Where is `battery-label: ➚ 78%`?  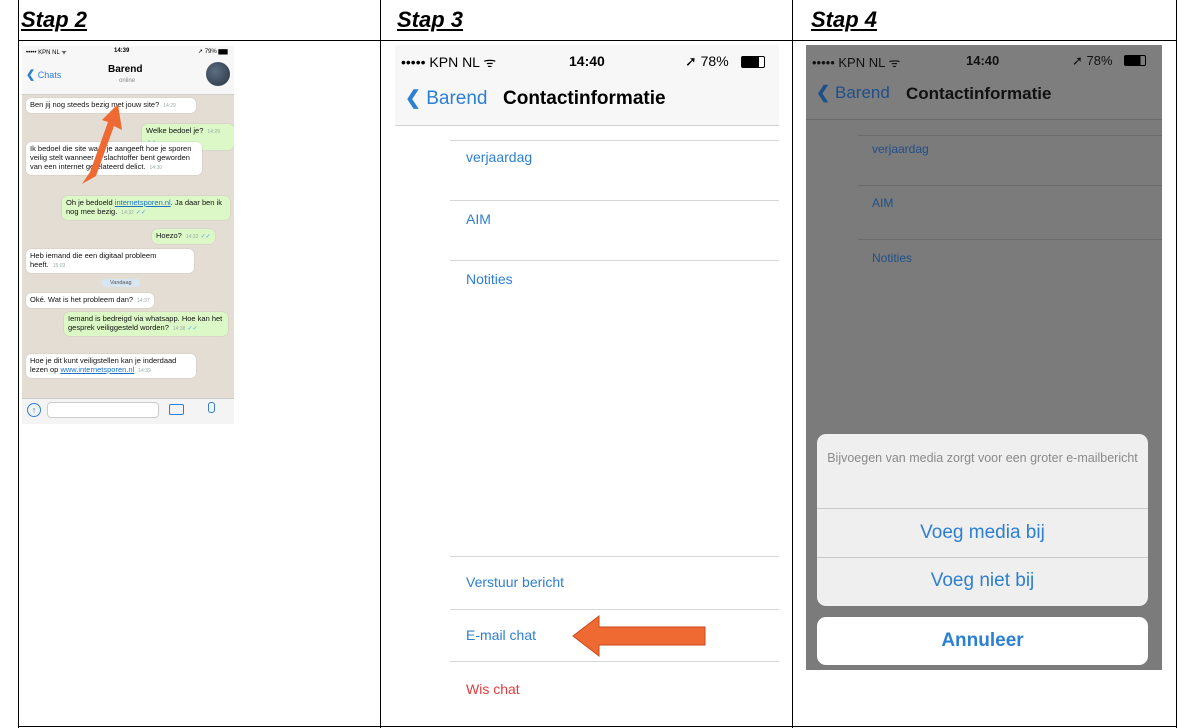
battery-label: ➚ 78% is located at coordinates (1092, 60).